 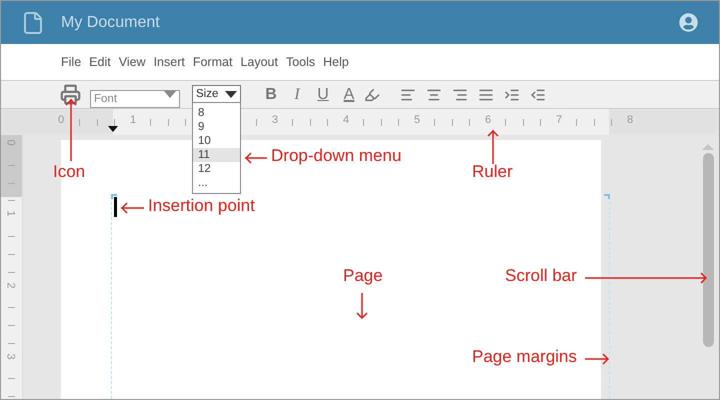 What do you see at coordinates (408, 94) in the screenshot?
I see `align-left-icon` at bounding box center [408, 94].